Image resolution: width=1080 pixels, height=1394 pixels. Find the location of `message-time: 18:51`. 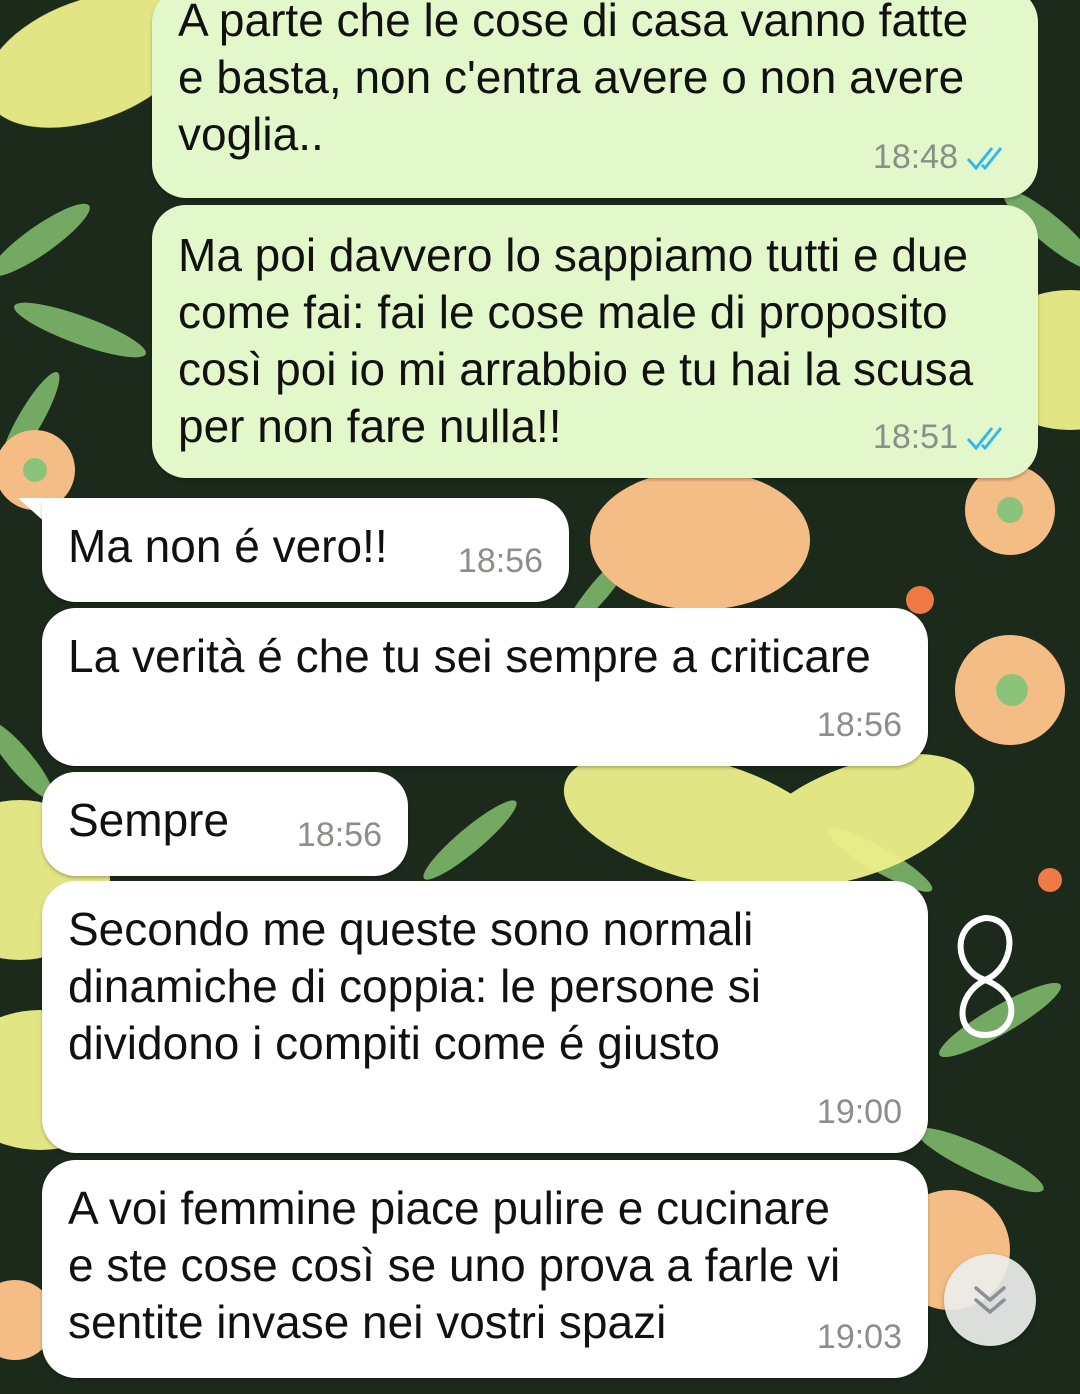

message-time: 18:51 is located at coordinates (915, 437).